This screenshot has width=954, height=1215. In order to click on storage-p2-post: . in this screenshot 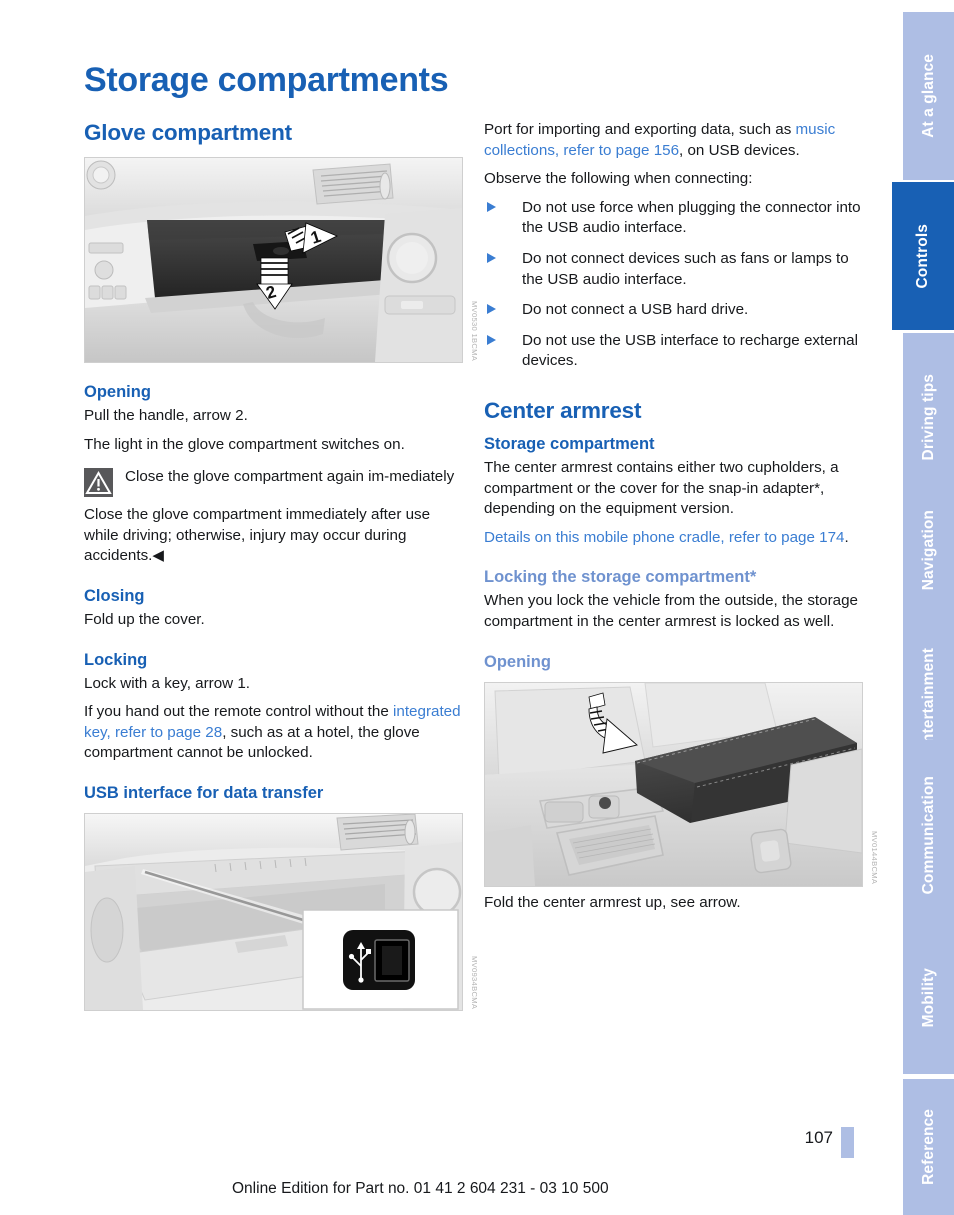, I will do `click(846, 537)`.